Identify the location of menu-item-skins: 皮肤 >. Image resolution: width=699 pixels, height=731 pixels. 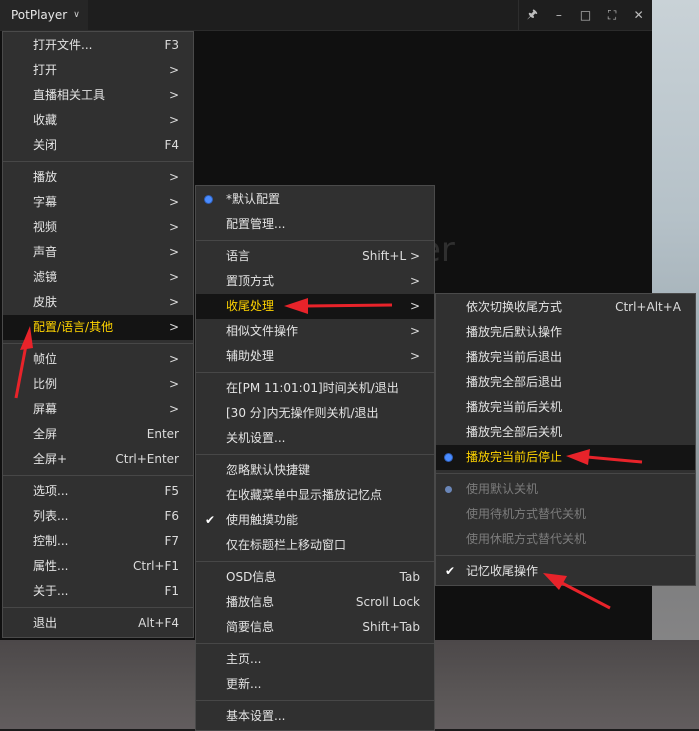
(98, 302).